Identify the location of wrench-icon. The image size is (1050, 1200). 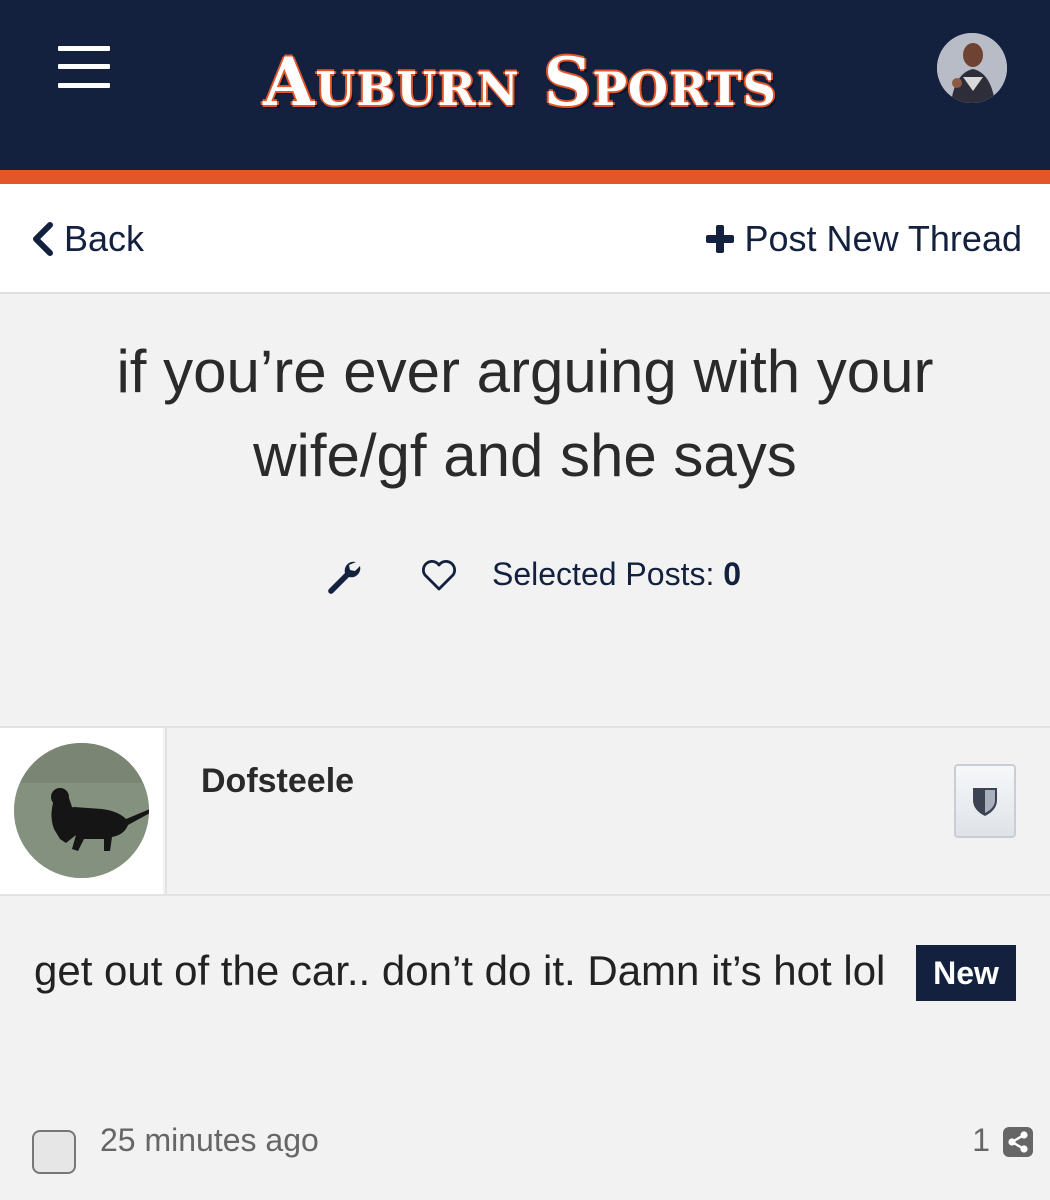
(344, 576).